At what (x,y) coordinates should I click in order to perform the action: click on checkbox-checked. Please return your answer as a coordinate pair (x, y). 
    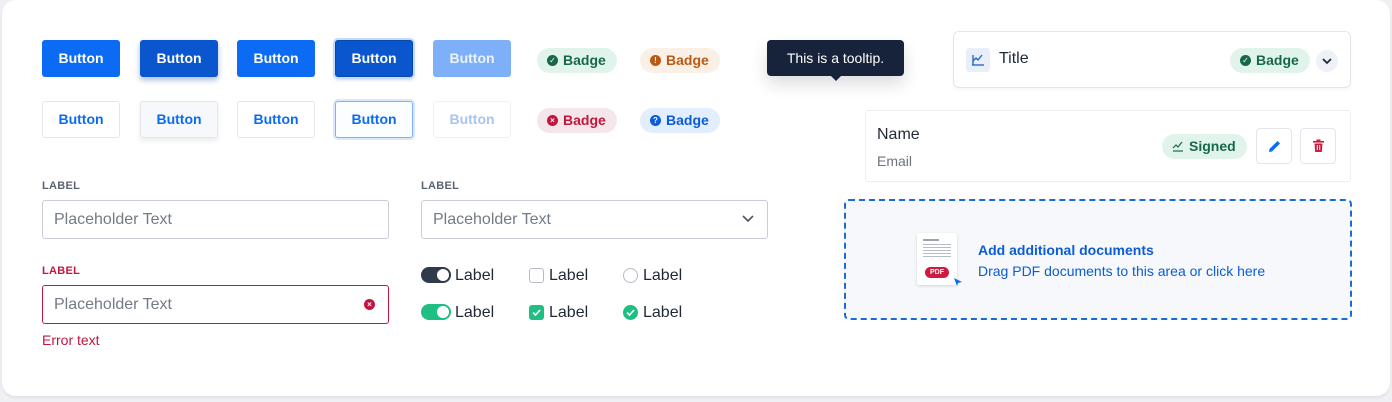
    Looking at the image, I should click on (536, 312).